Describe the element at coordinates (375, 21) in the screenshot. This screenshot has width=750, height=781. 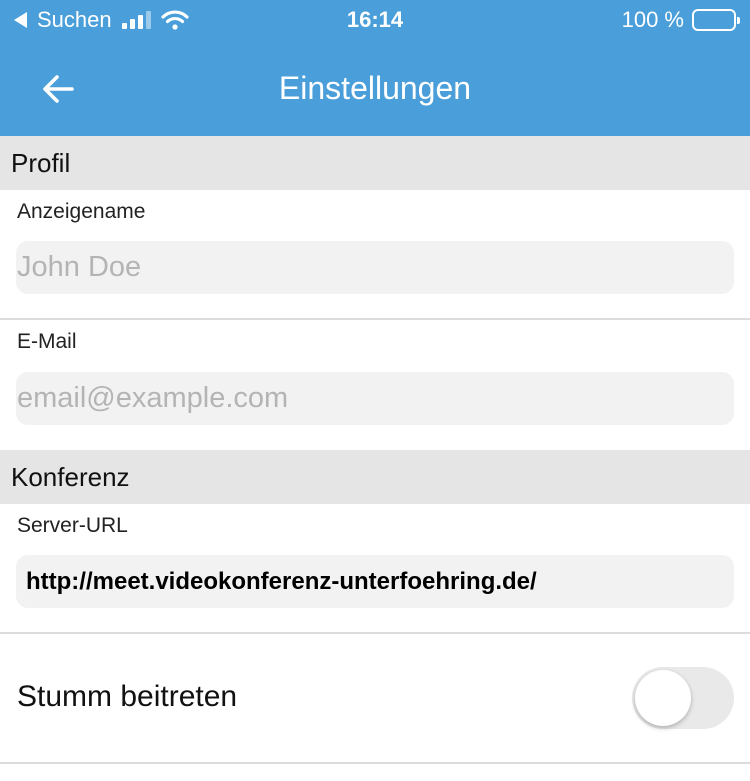
I see `status-bar: Suchen 16:14 100 %` at that location.